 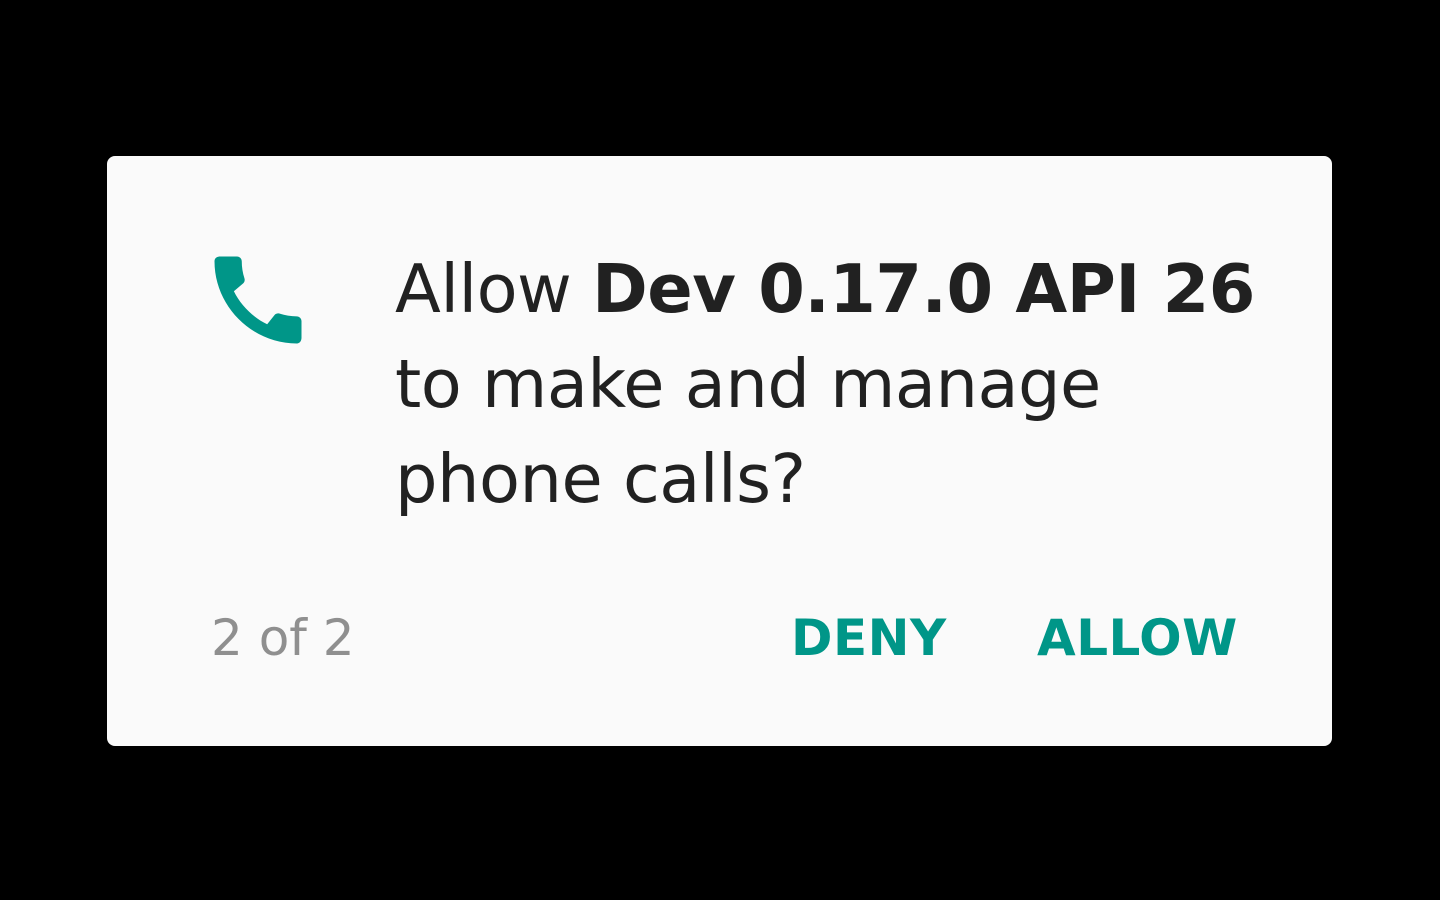 What do you see at coordinates (258, 300) in the screenshot?
I see `phone-icon` at bounding box center [258, 300].